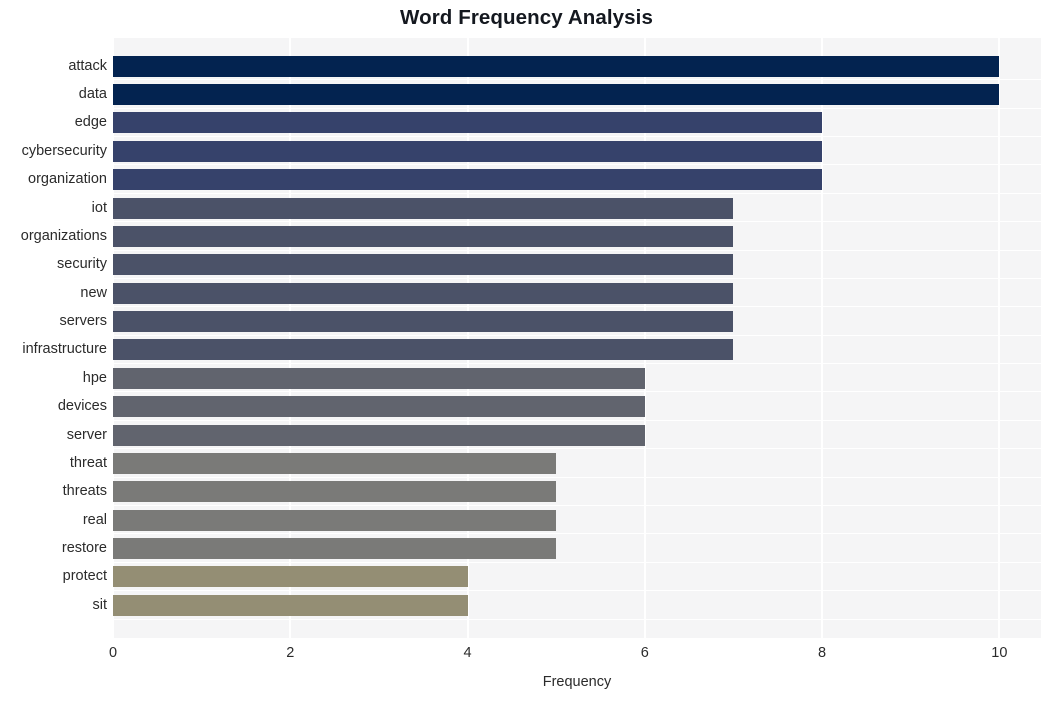 Image resolution: width=1053 pixels, height=701 pixels. I want to click on y-tick-label: edge, so click(90, 122).